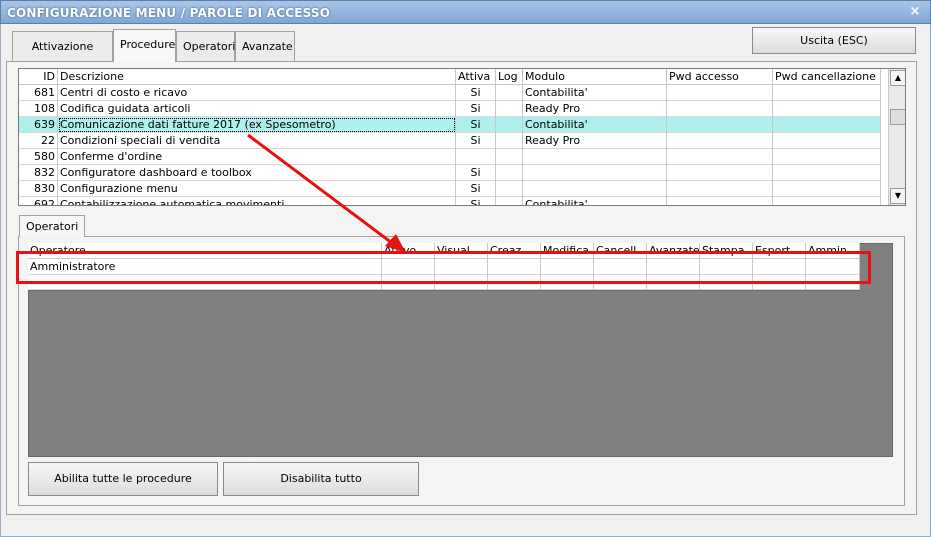  Describe the element at coordinates (257, 109) in the screenshot. I see `cell-descrizione: Codifica guidata articoli` at that location.